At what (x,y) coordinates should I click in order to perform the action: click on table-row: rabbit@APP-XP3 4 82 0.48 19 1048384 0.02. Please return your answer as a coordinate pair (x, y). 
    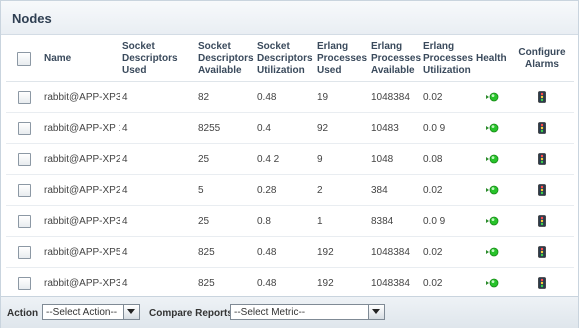
    Looking at the image, I should click on (290, 97).